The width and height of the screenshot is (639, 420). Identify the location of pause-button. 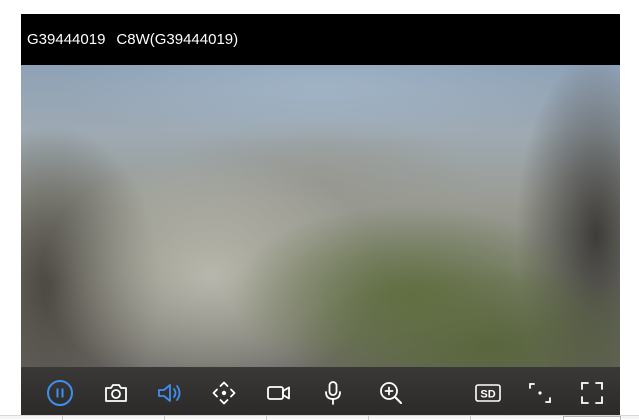
(60, 393).